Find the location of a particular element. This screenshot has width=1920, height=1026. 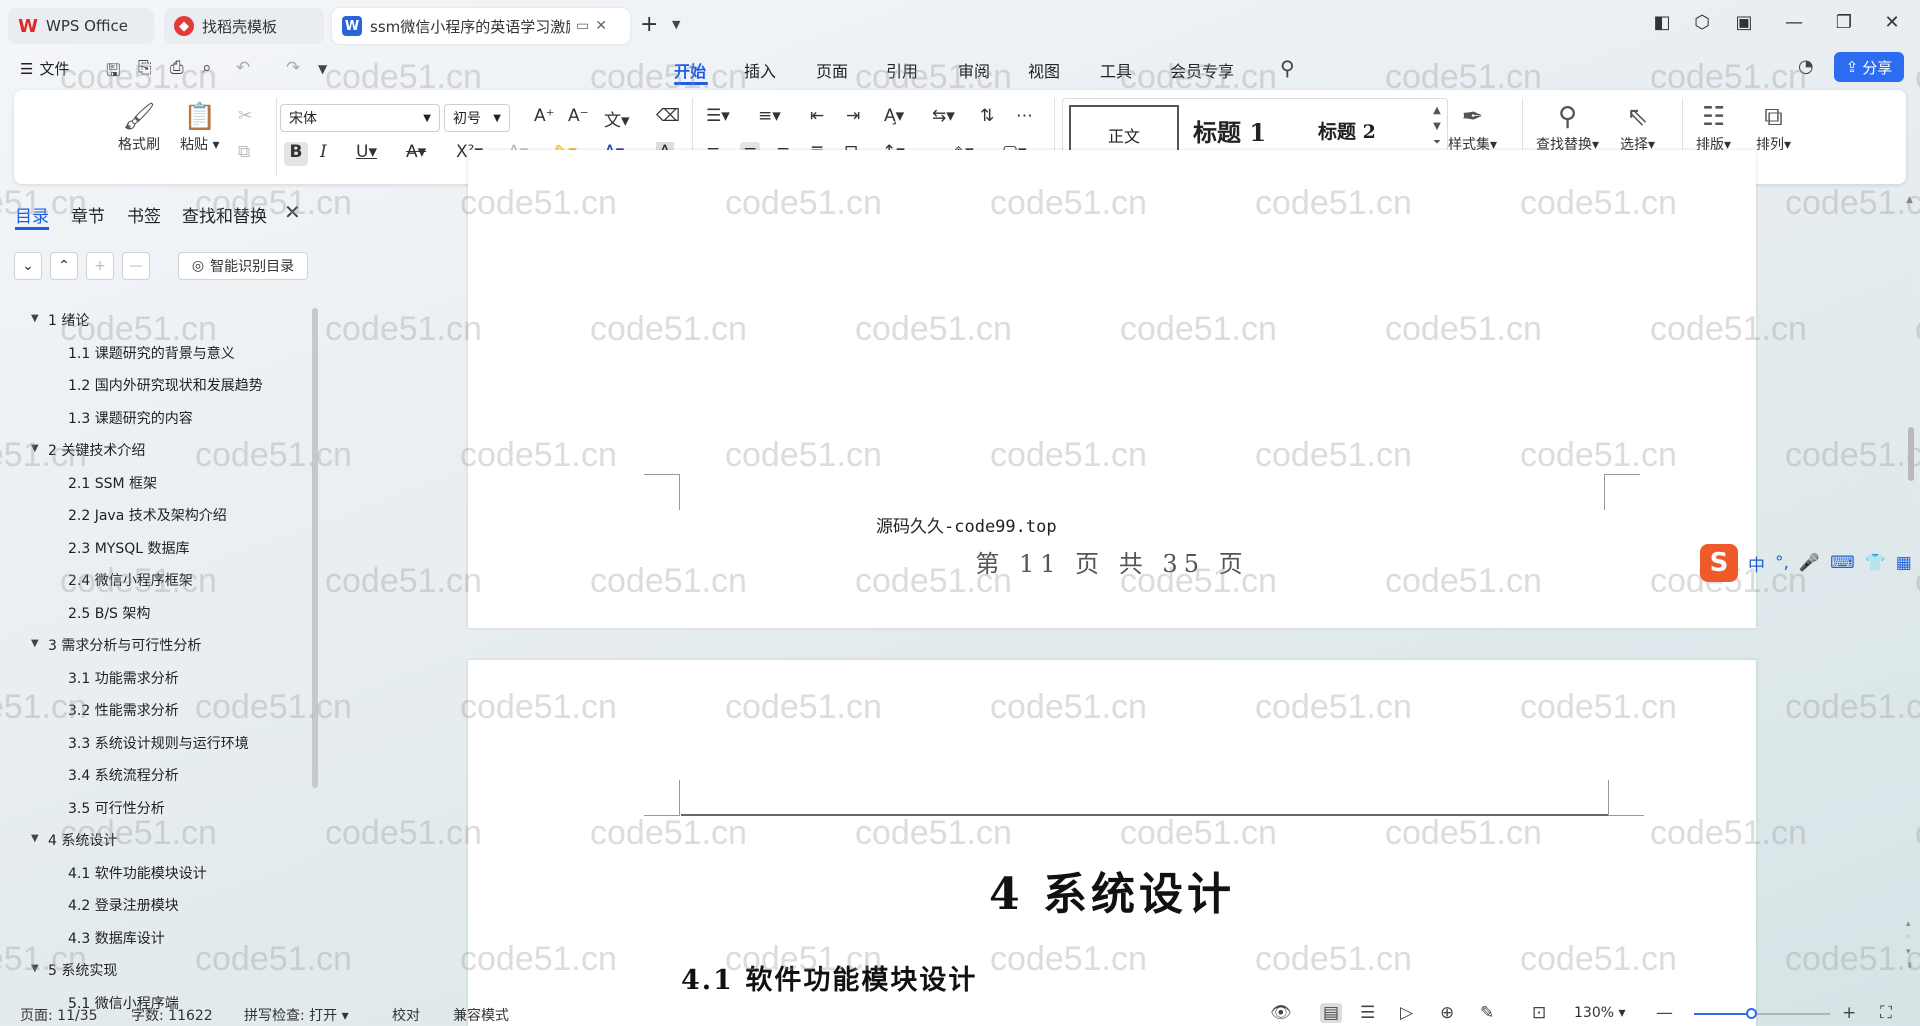

close-icon: ✕ is located at coordinates (292, 212).